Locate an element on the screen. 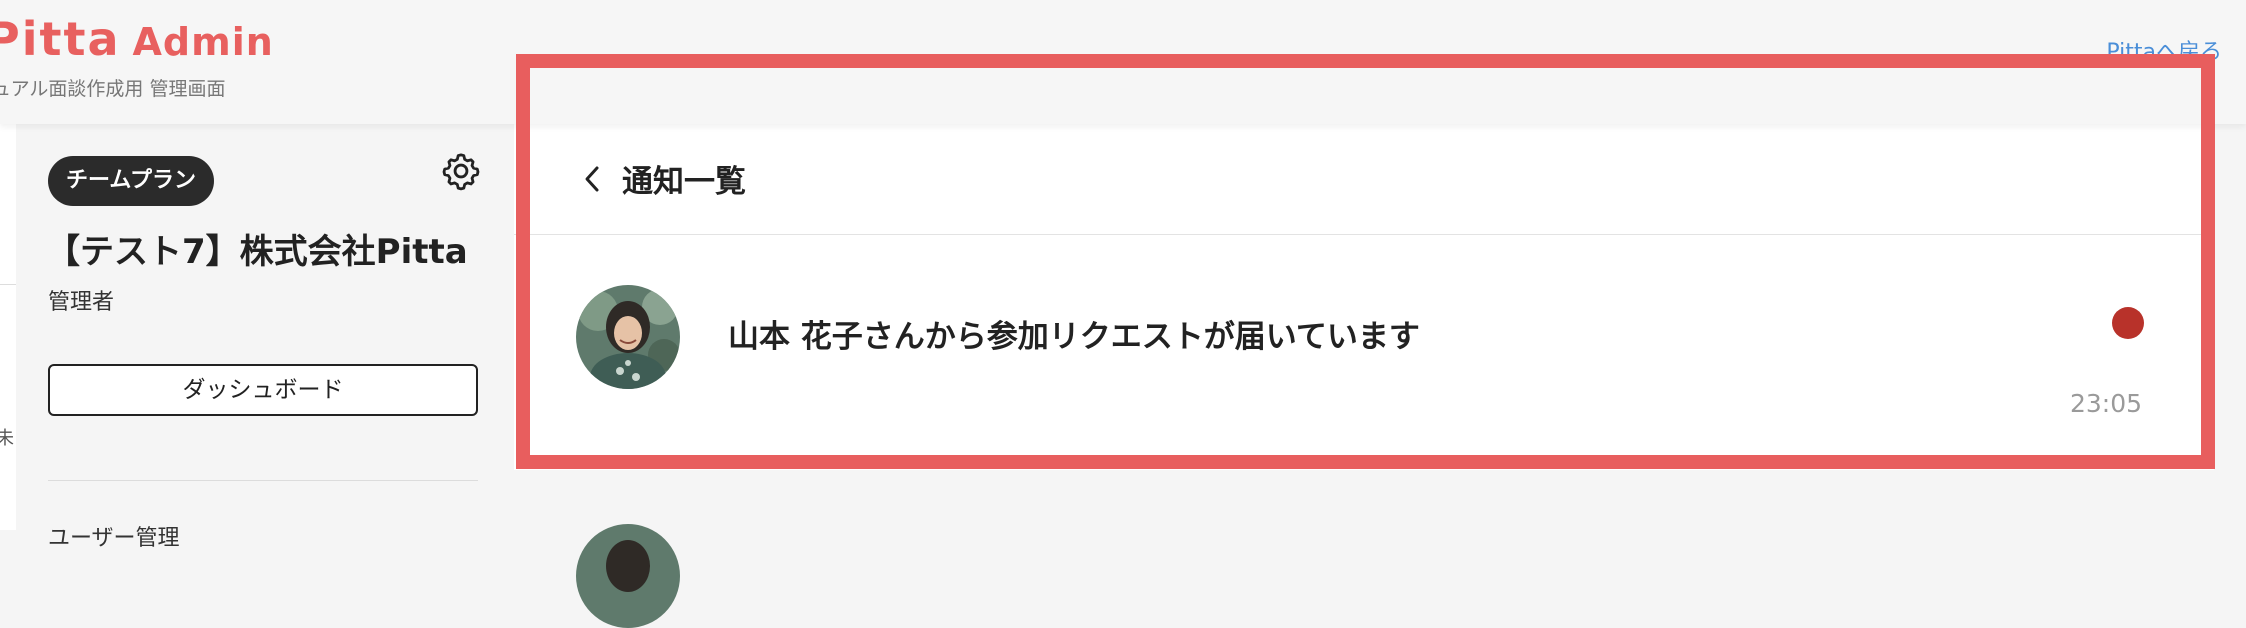 The height and width of the screenshot is (628, 2246). sidebar-item-partial: ユーザー管理 is located at coordinates (114, 536).